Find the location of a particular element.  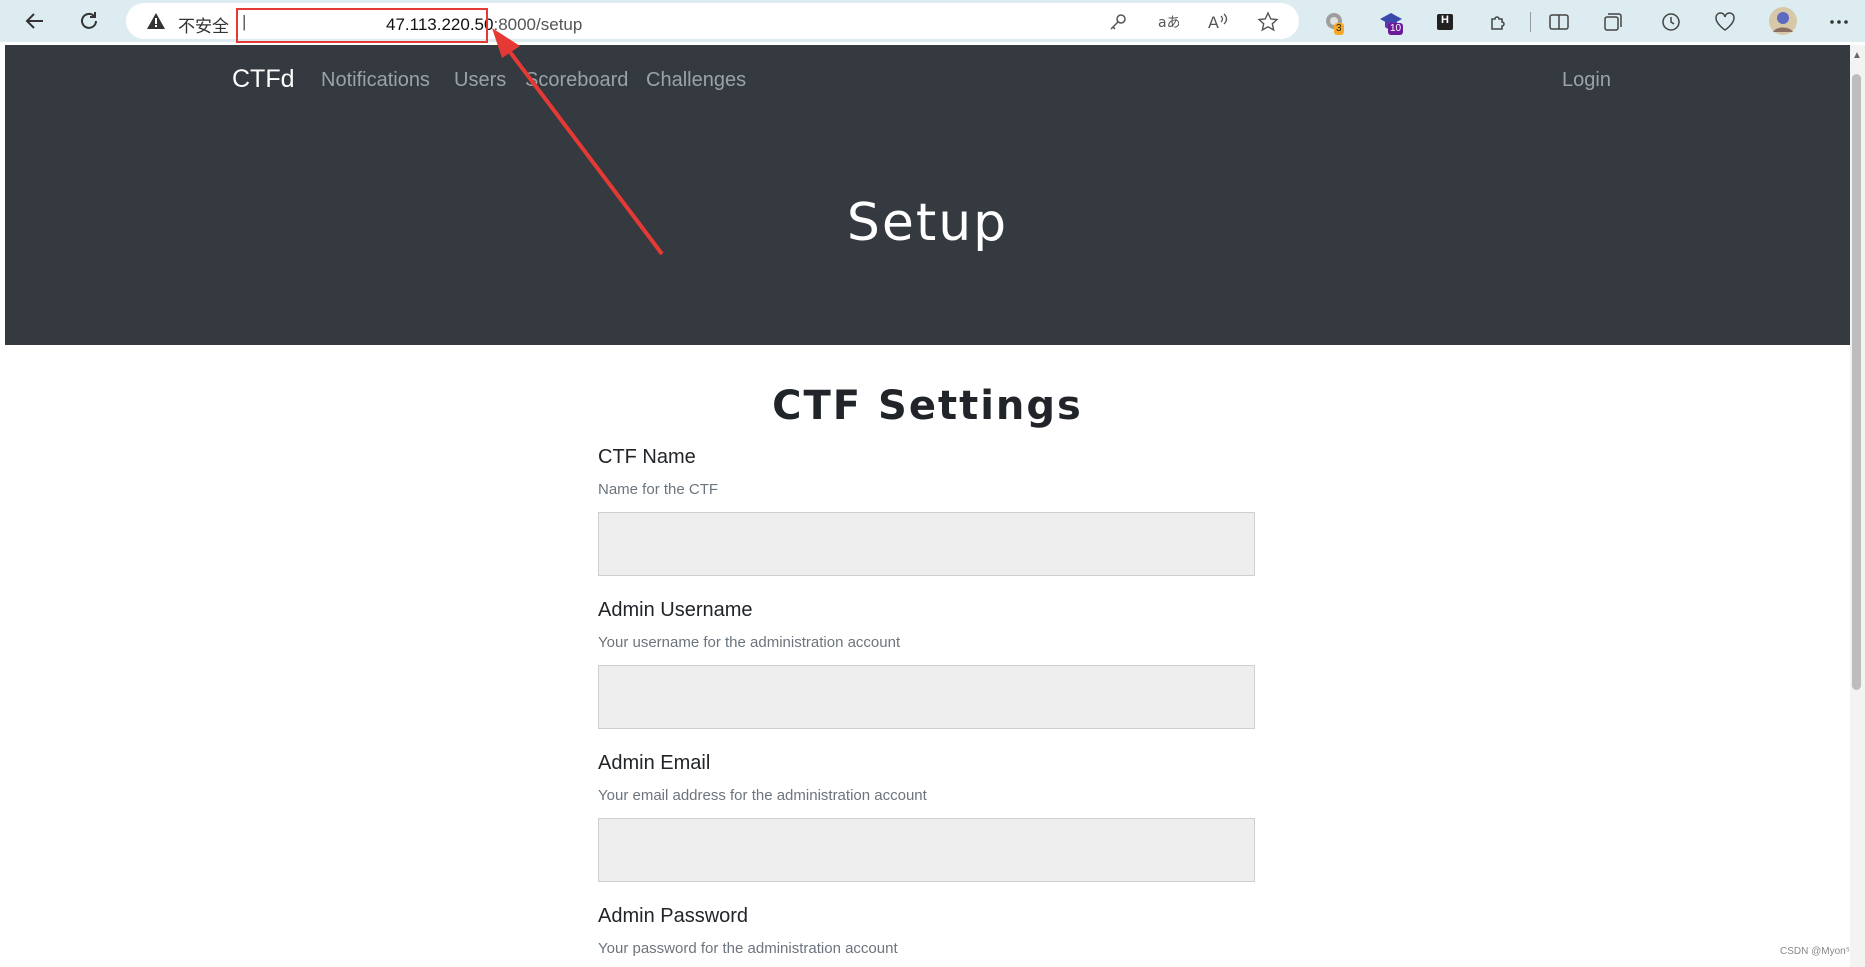

extension-2-icon: 10 is located at coordinates (1391, 22).